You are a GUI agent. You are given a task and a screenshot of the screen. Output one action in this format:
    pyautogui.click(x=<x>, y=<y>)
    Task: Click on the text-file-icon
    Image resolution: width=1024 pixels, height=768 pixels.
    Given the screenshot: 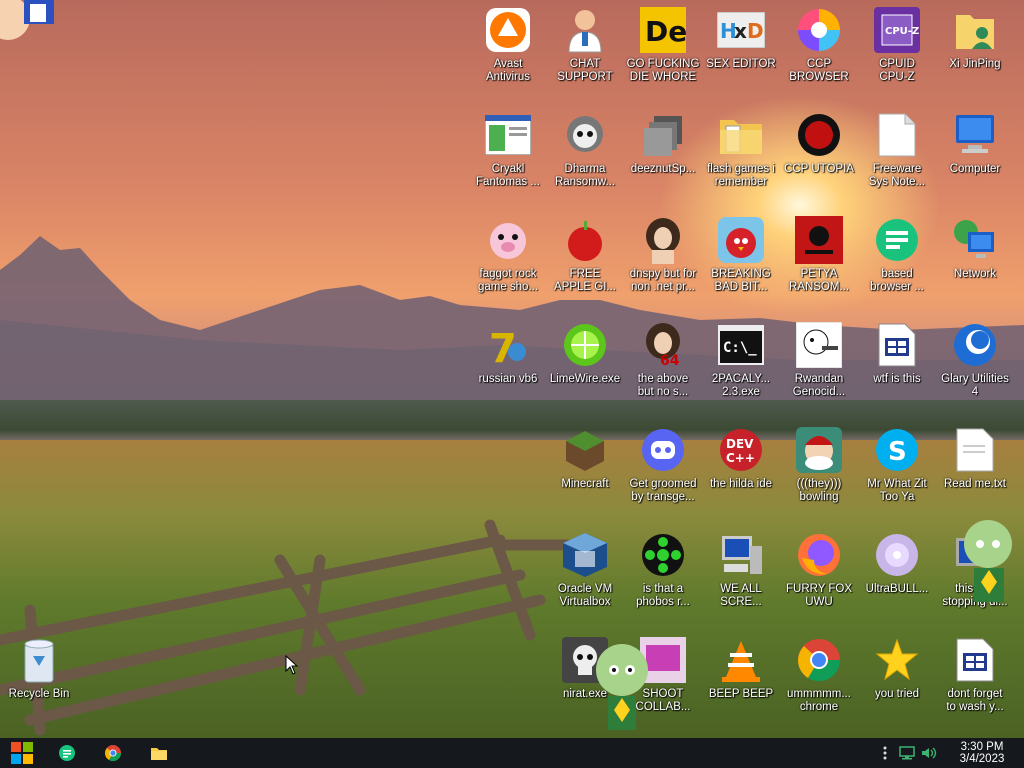 What is the action you would take?
    pyautogui.click(x=975, y=450)
    